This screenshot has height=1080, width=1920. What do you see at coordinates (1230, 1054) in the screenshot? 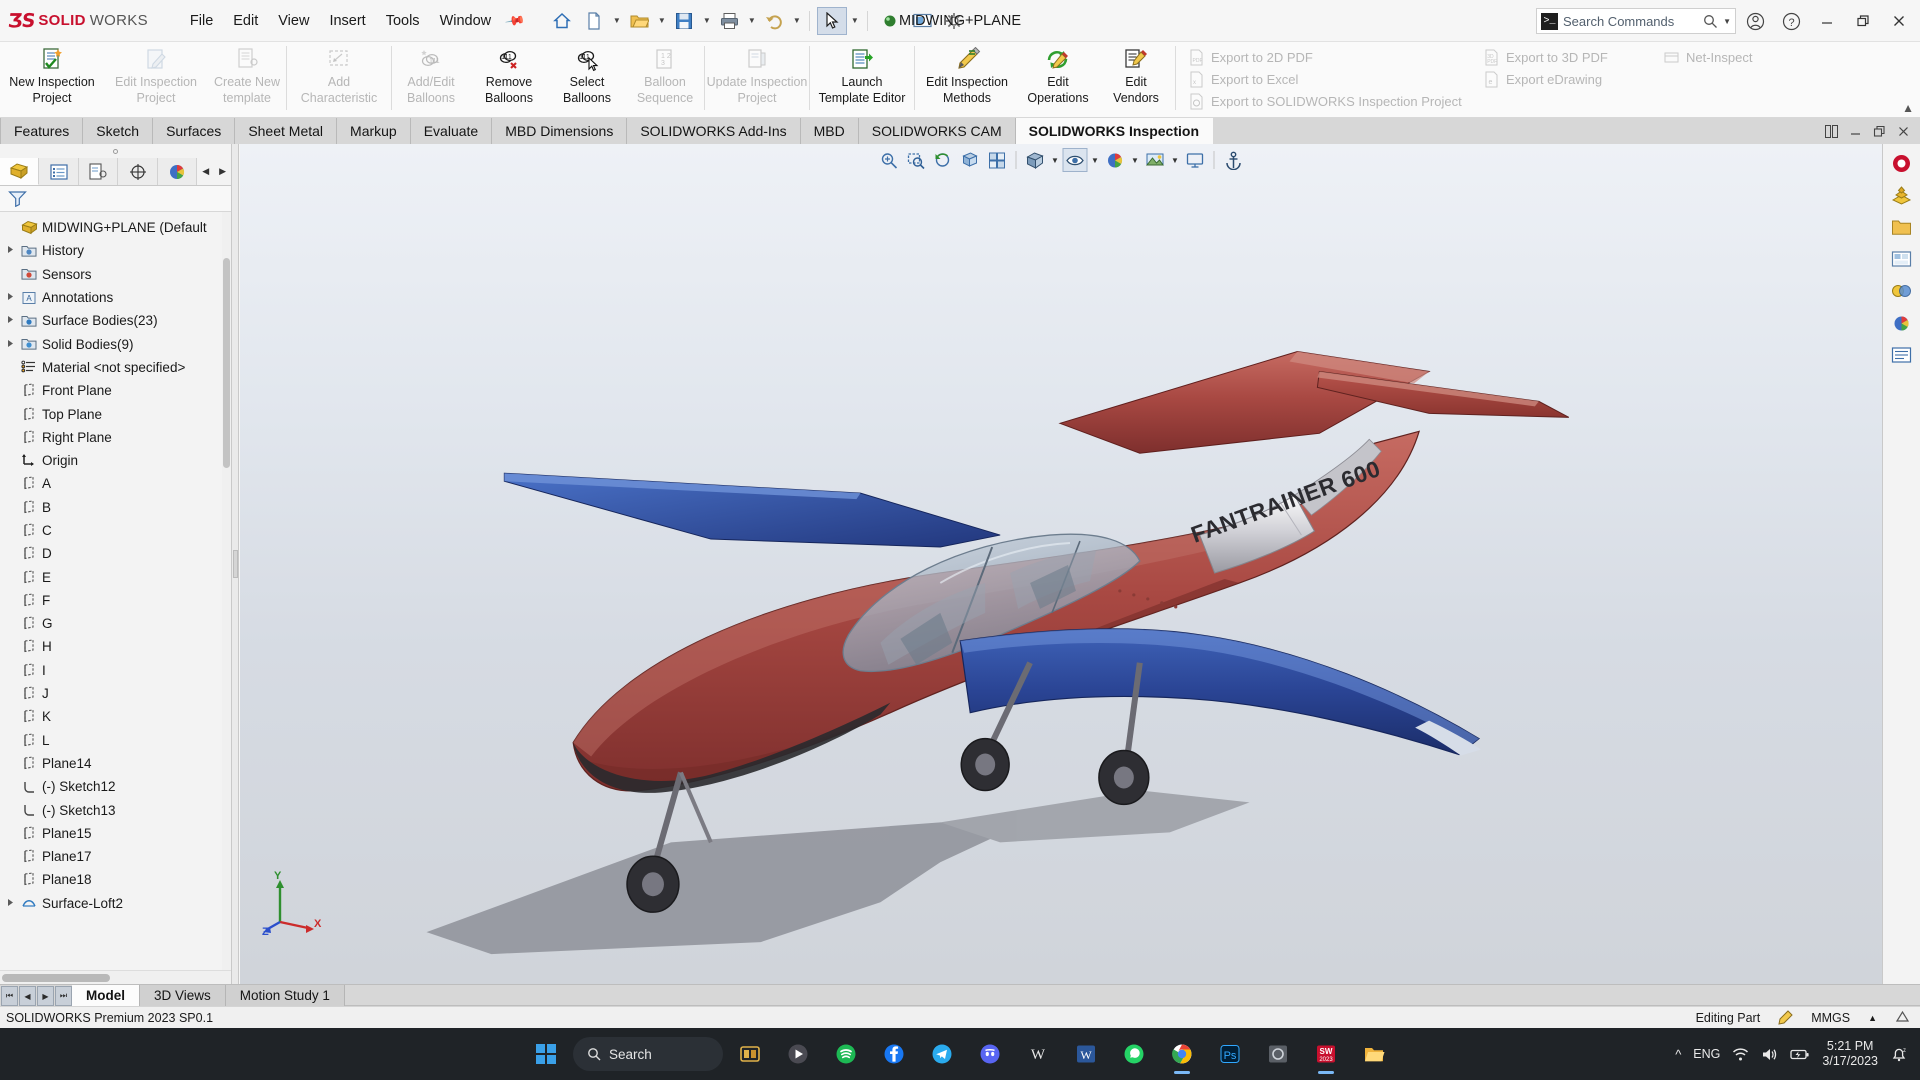
I see `photoshop-icon: Ps` at bounding box center [1230, 1054].